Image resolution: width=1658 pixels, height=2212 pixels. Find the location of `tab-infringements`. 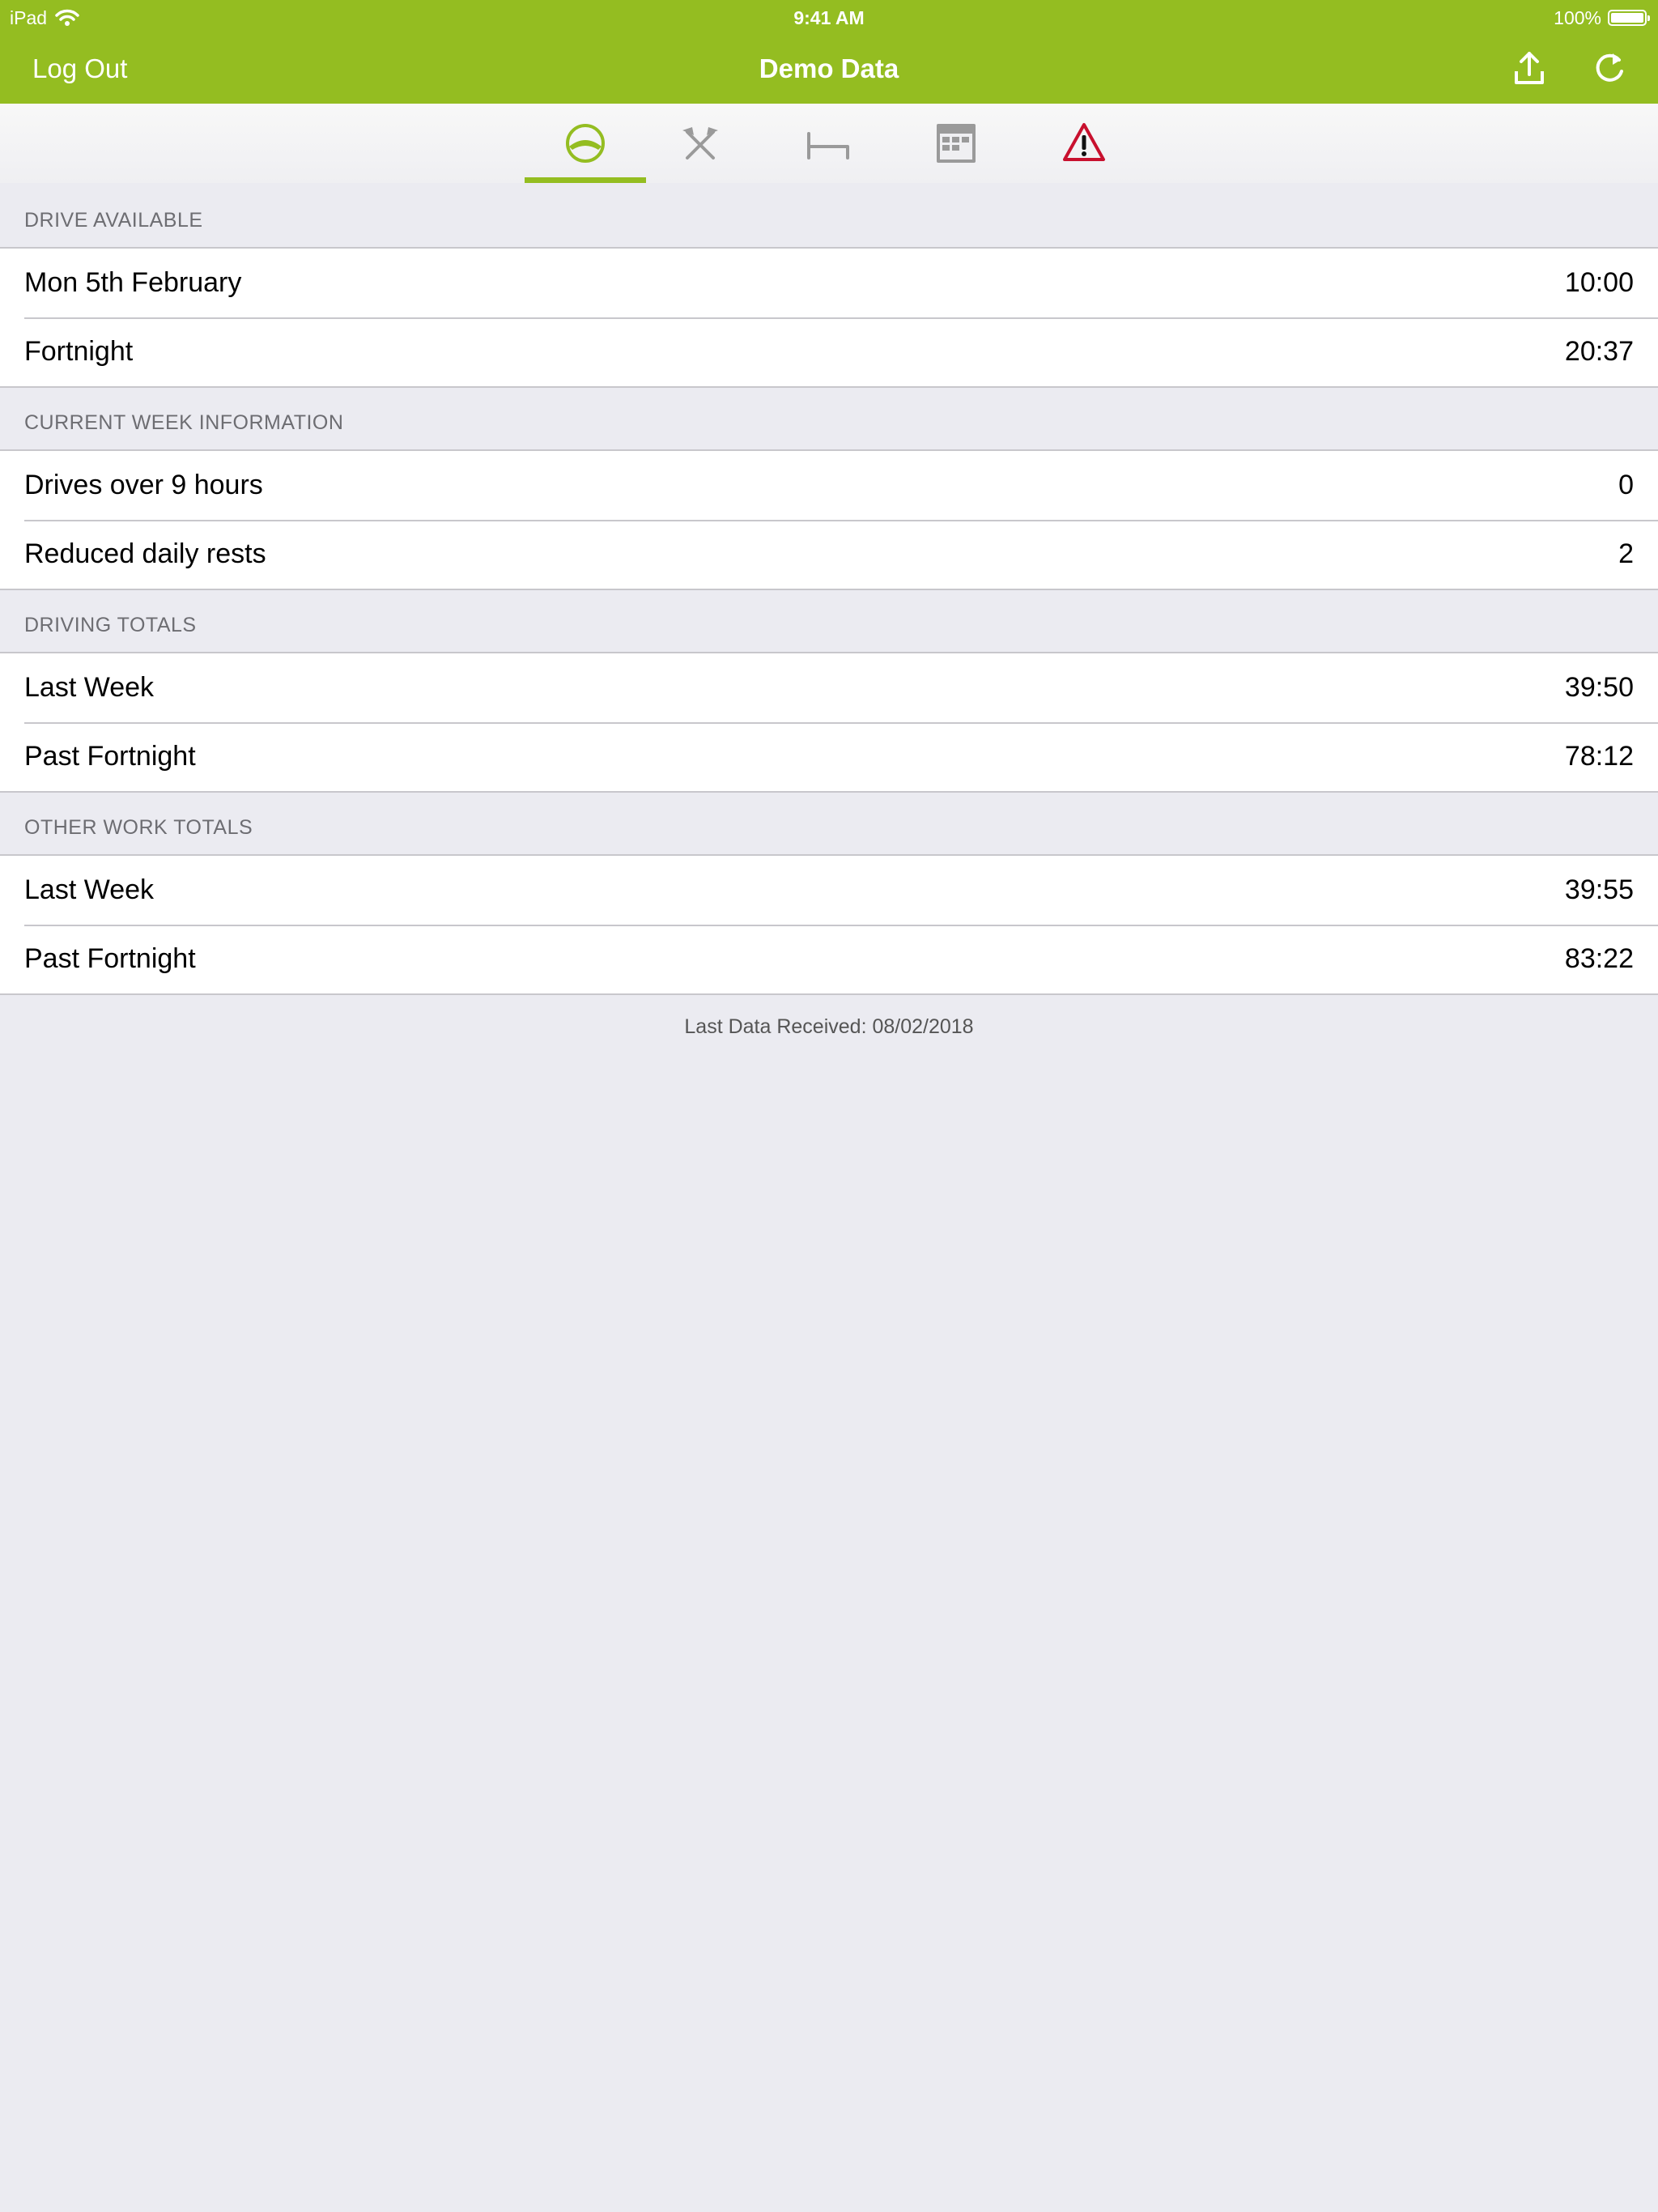

tab-infringements is located at coordinates (1084, 143).